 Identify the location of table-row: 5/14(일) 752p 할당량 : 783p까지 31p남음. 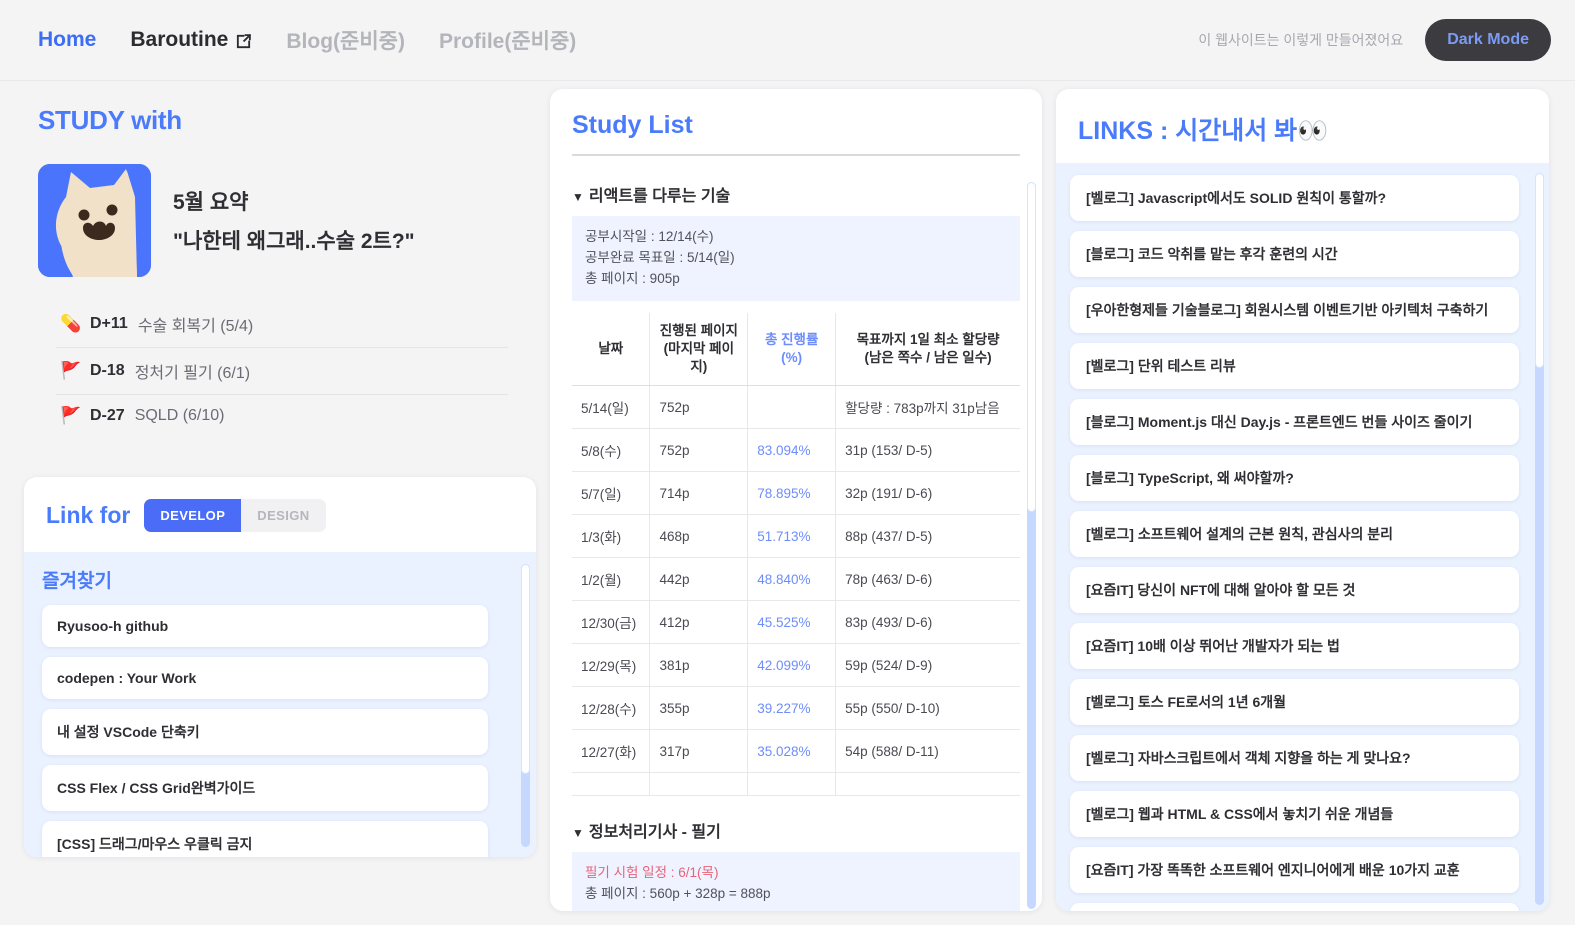
(796, 407).